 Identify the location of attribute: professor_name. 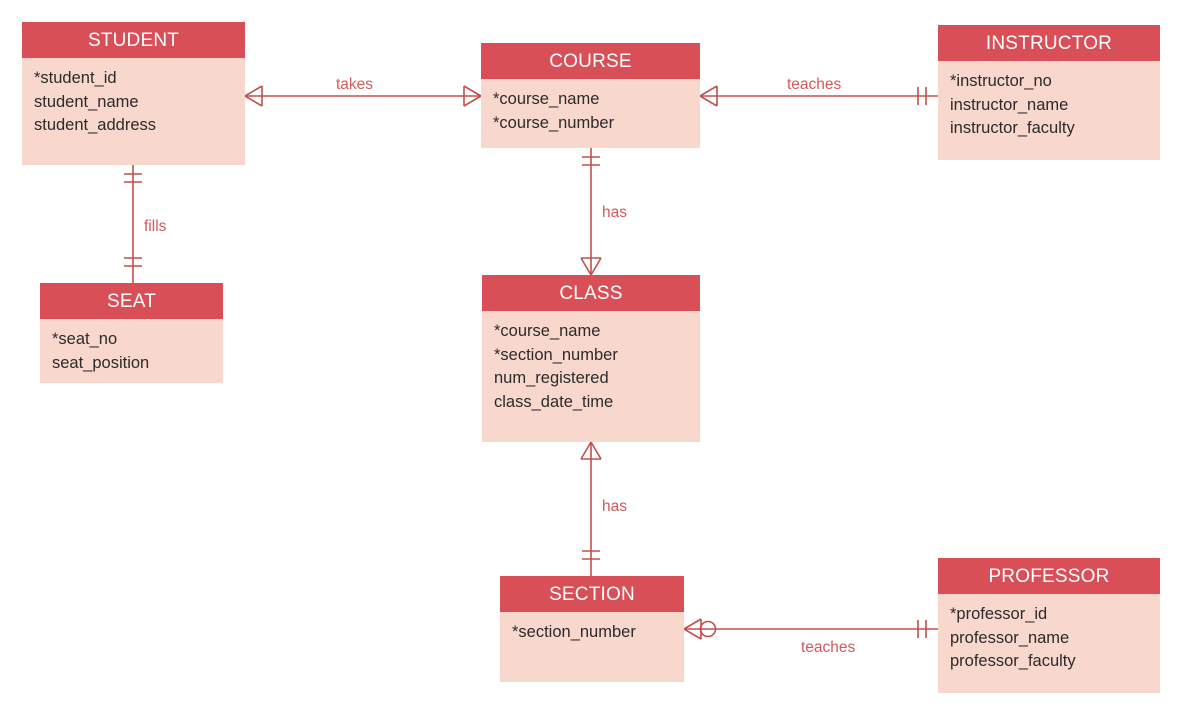
(1010, 637).